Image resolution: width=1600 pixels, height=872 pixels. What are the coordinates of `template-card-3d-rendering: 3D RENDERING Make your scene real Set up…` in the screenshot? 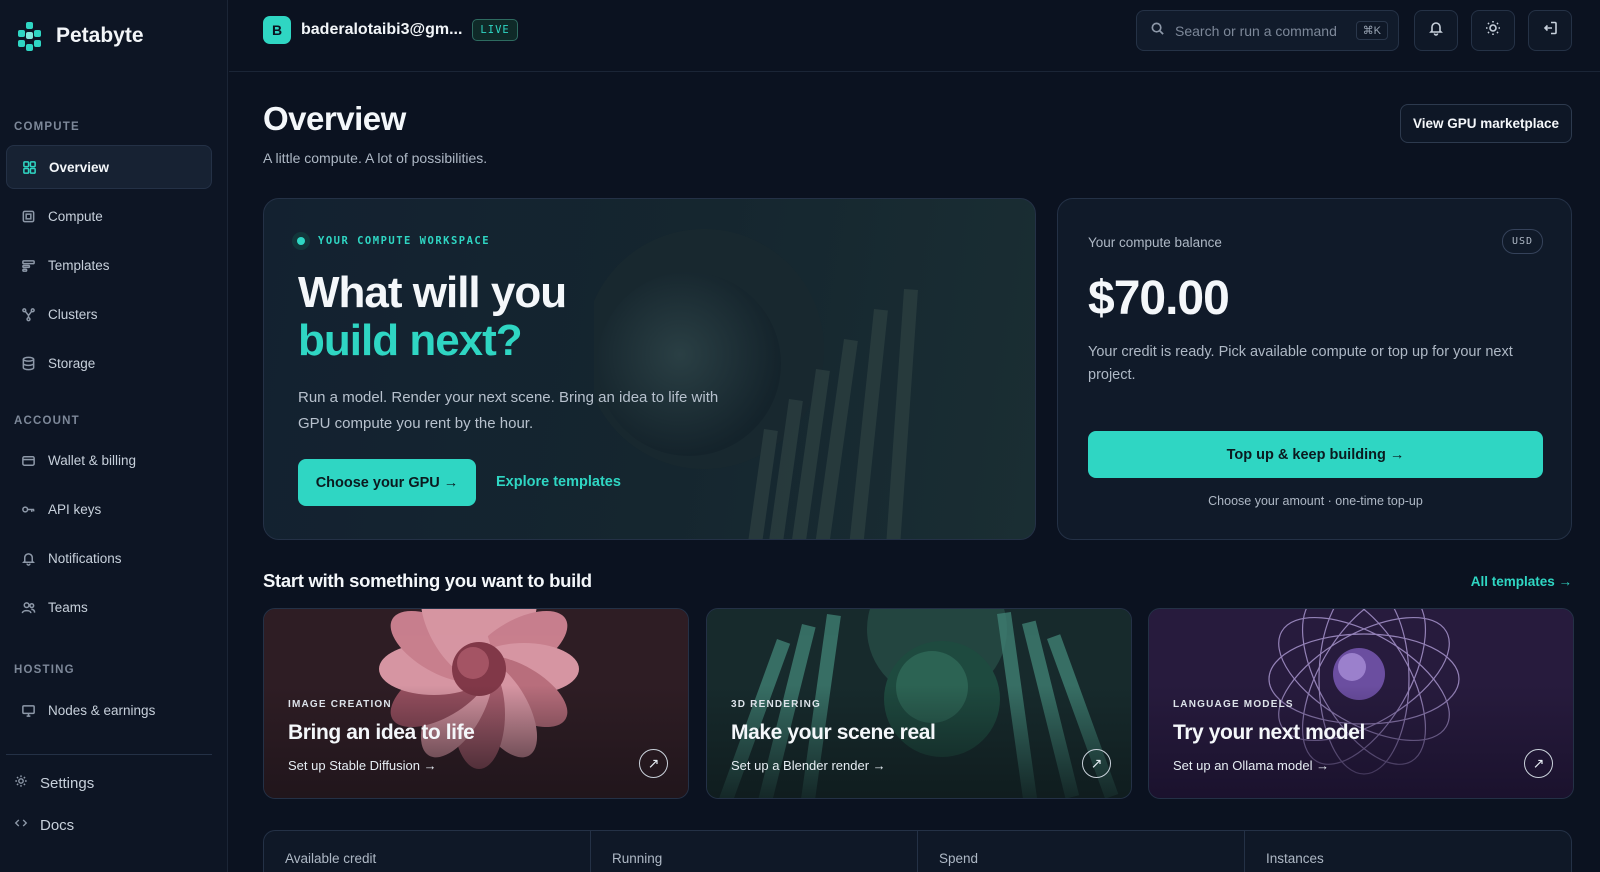 It's located at (919, 703).